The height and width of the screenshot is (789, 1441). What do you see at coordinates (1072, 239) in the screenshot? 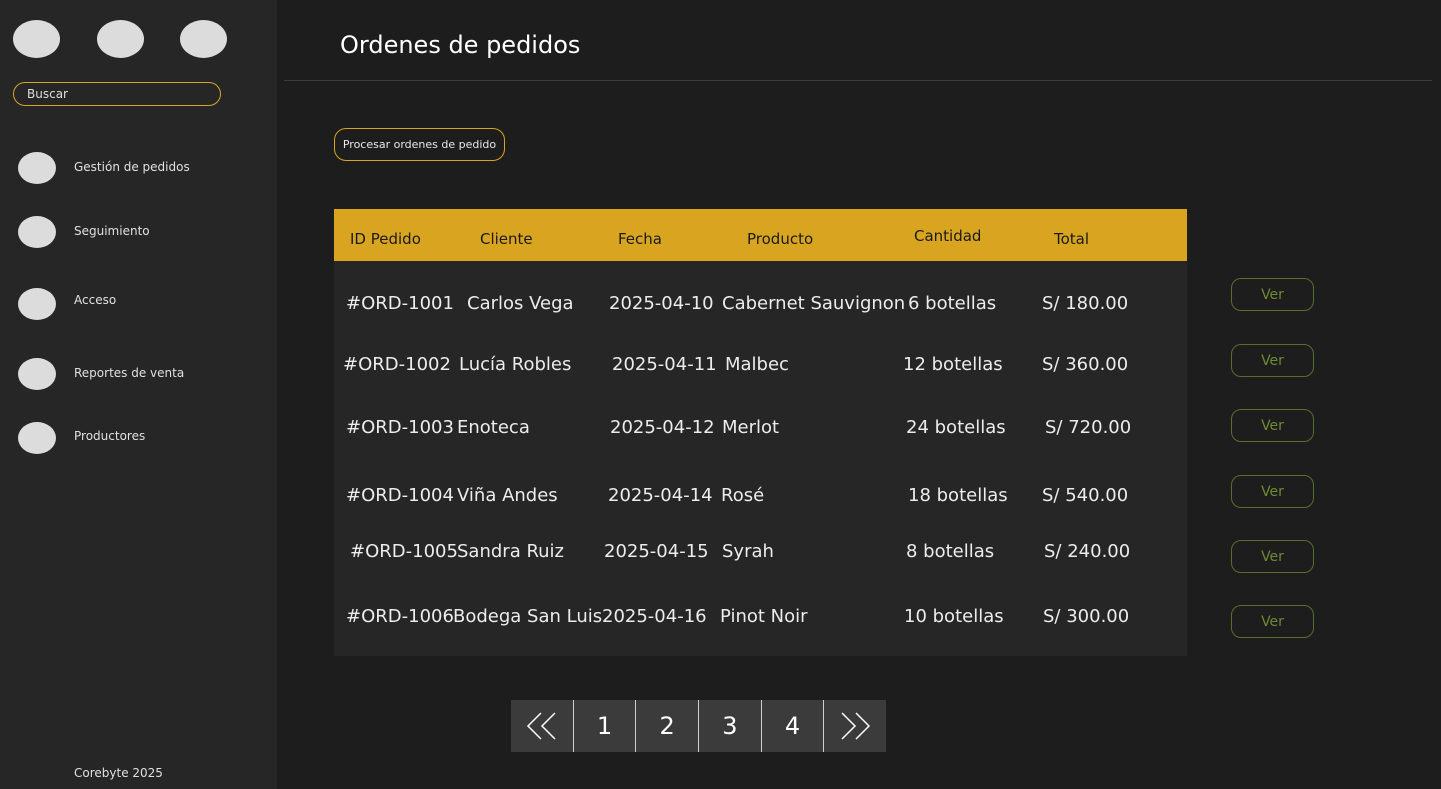
I see `header-total: Total` at bounding box center [1072, 239].